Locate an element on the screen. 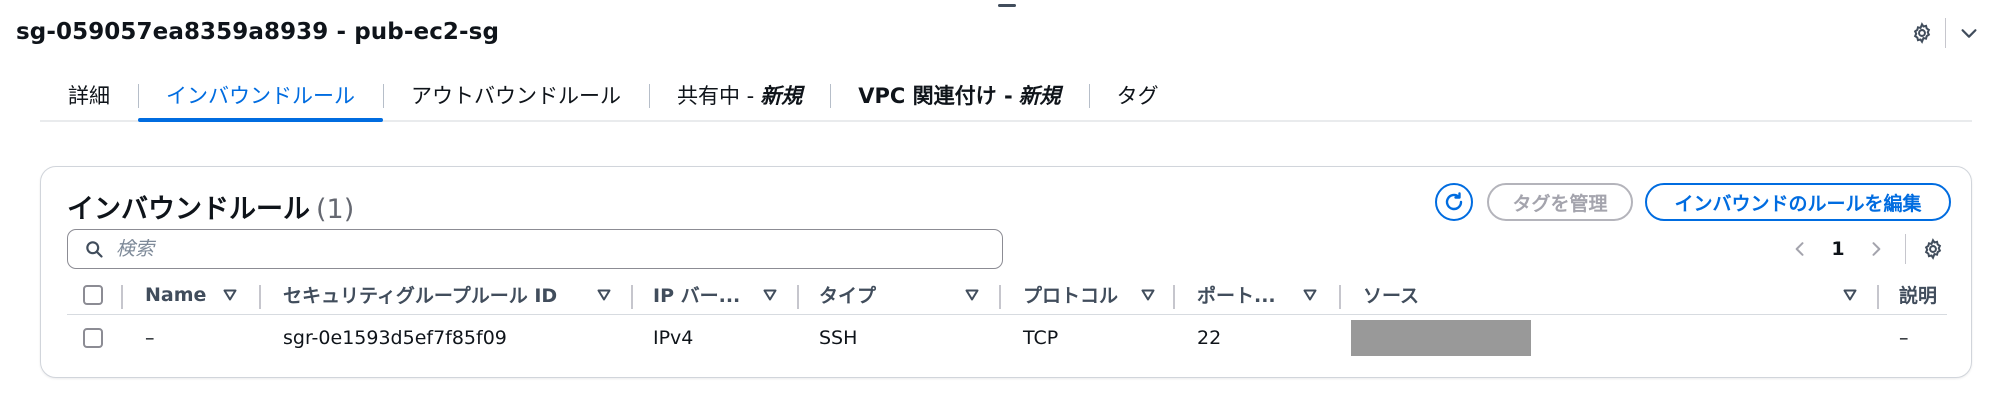 The width and height of the screenshot is (2000, 398). tab-sharing: 共有中 - 新規 is located at coordinates (739, 95).